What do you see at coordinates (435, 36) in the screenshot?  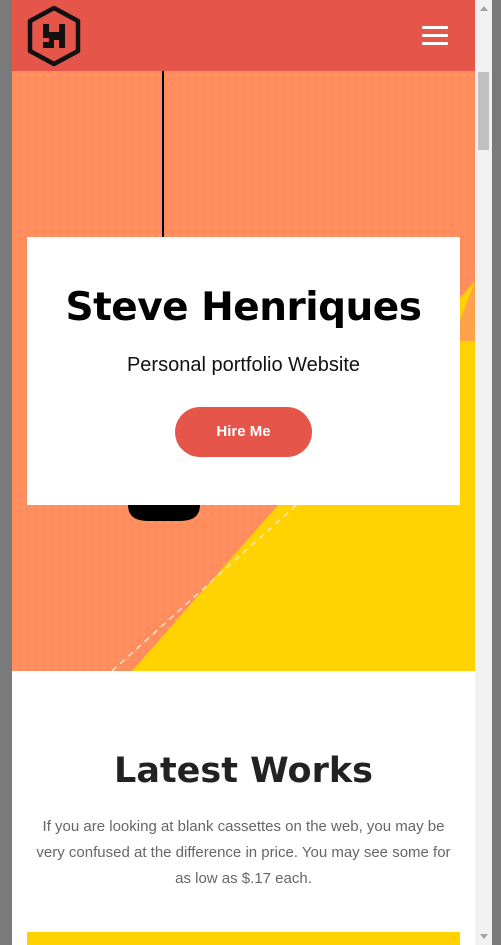 I see `hamburger-menu-icon` at bounding box center [435, 36].